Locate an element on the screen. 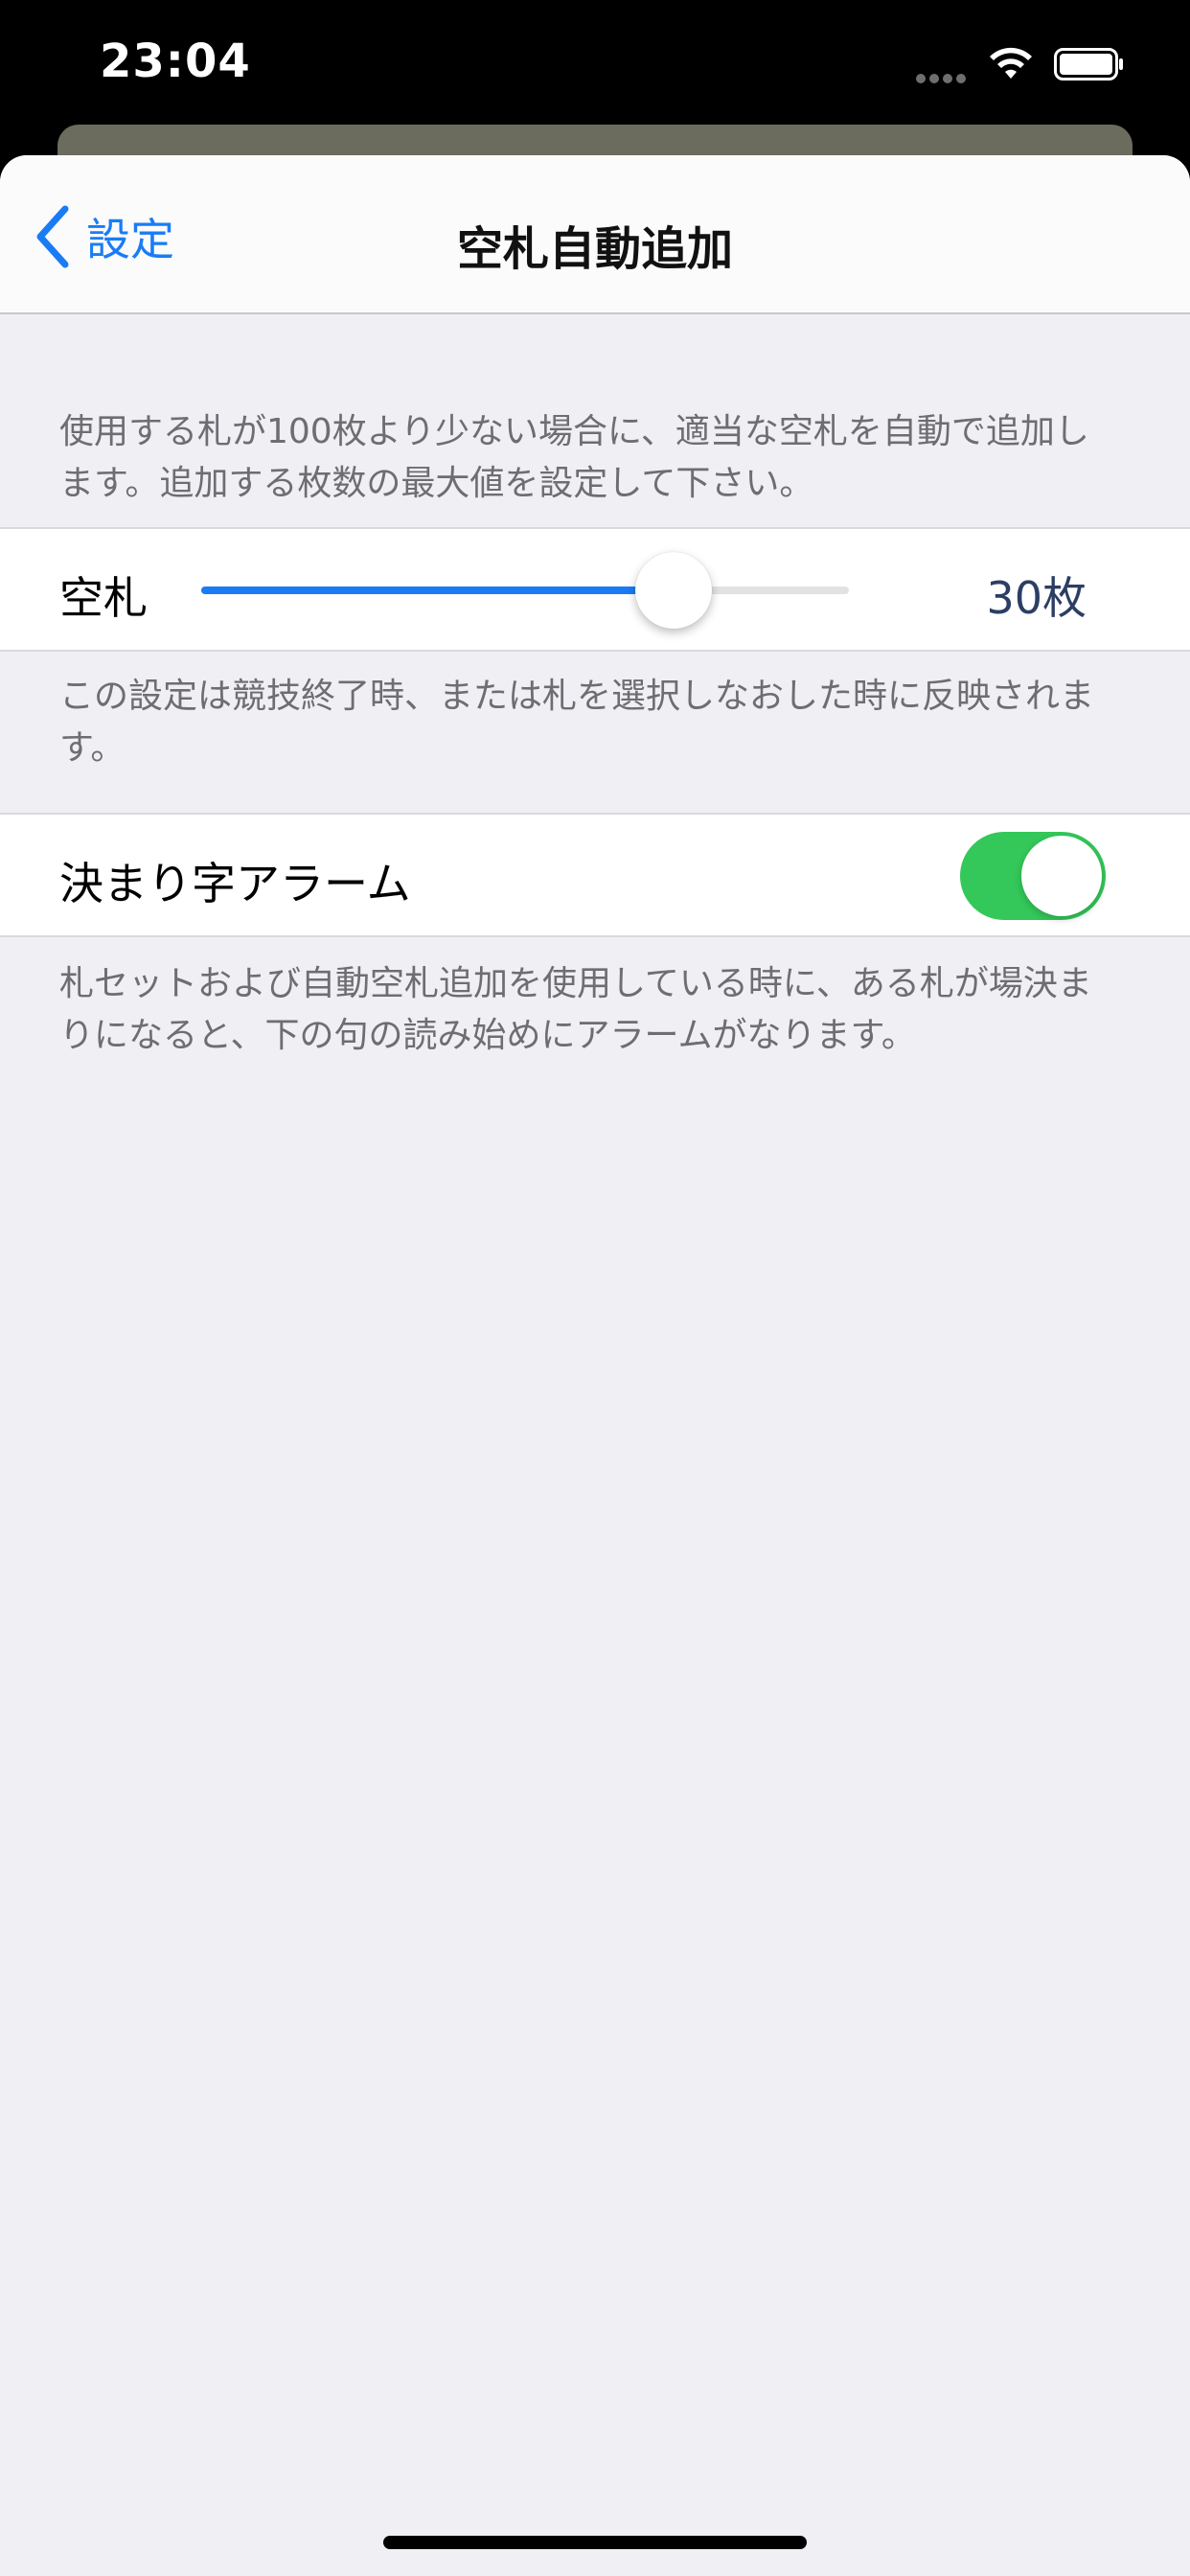 The width and height of the screenshot is (1190, 2576). blank-card-count-value: 30枚 is located at coordinates (1037, 598).